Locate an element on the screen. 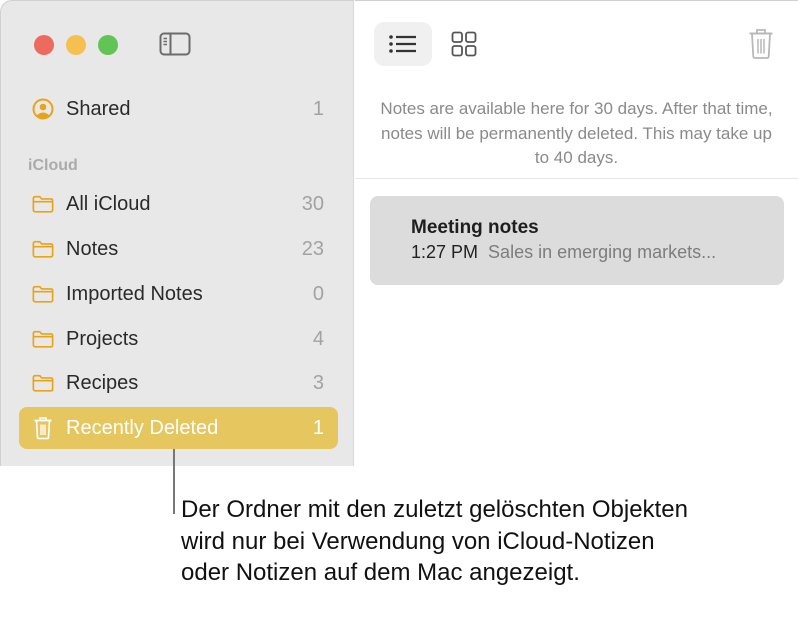  delete-note-button is located at coordinates (761, 44).